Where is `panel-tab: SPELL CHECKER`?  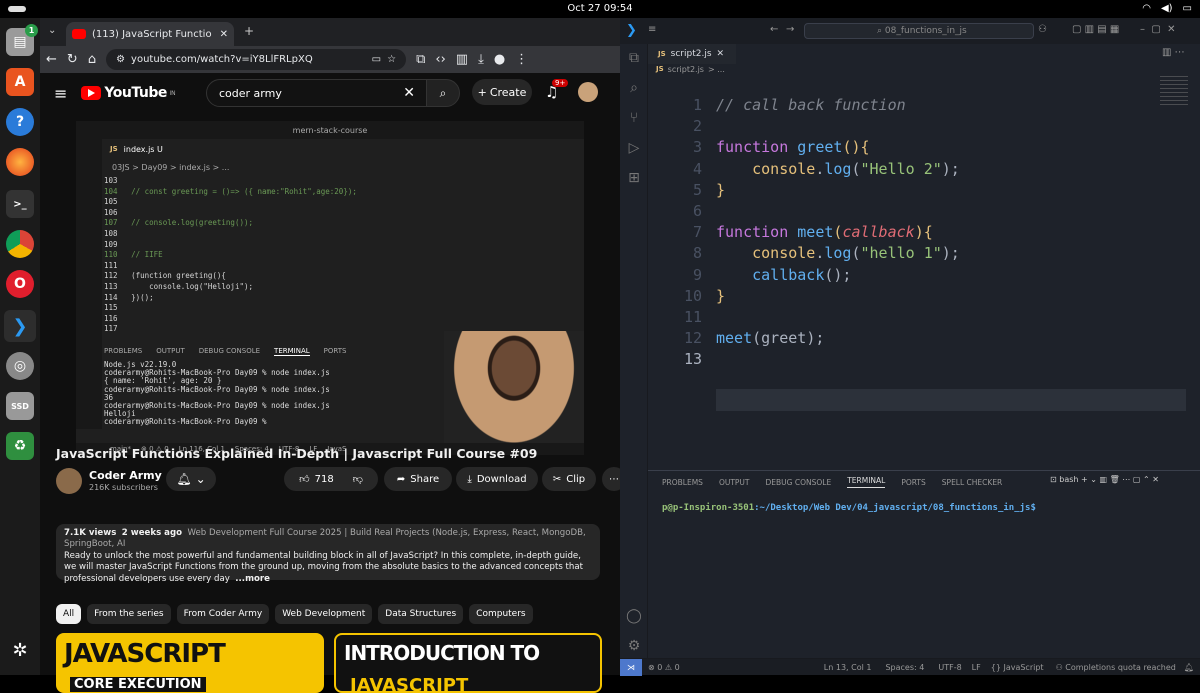
panel-tab: SPELL CHECKER is located at coordinates (972, 482).